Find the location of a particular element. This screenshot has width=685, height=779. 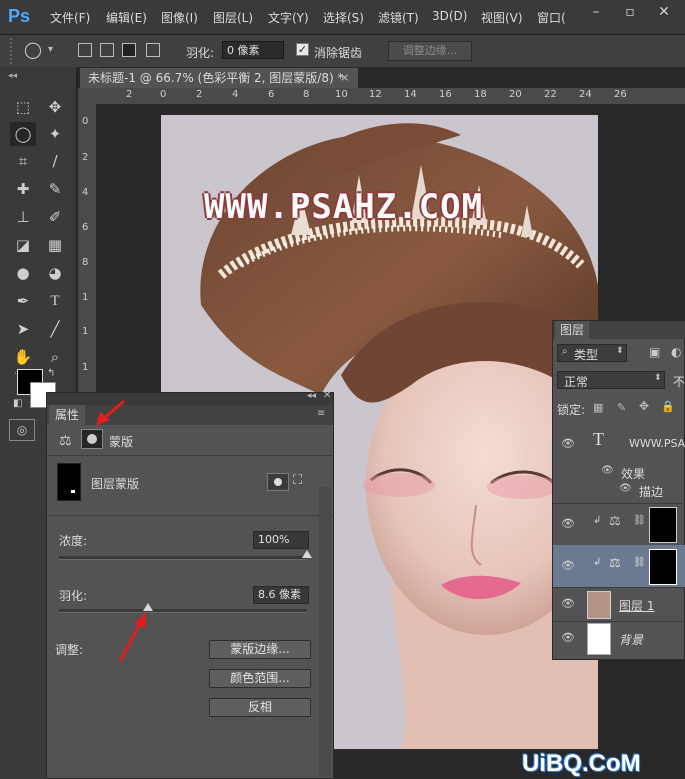

site-watermark: UiBQ.CoM is located at coordinates (581, 763).